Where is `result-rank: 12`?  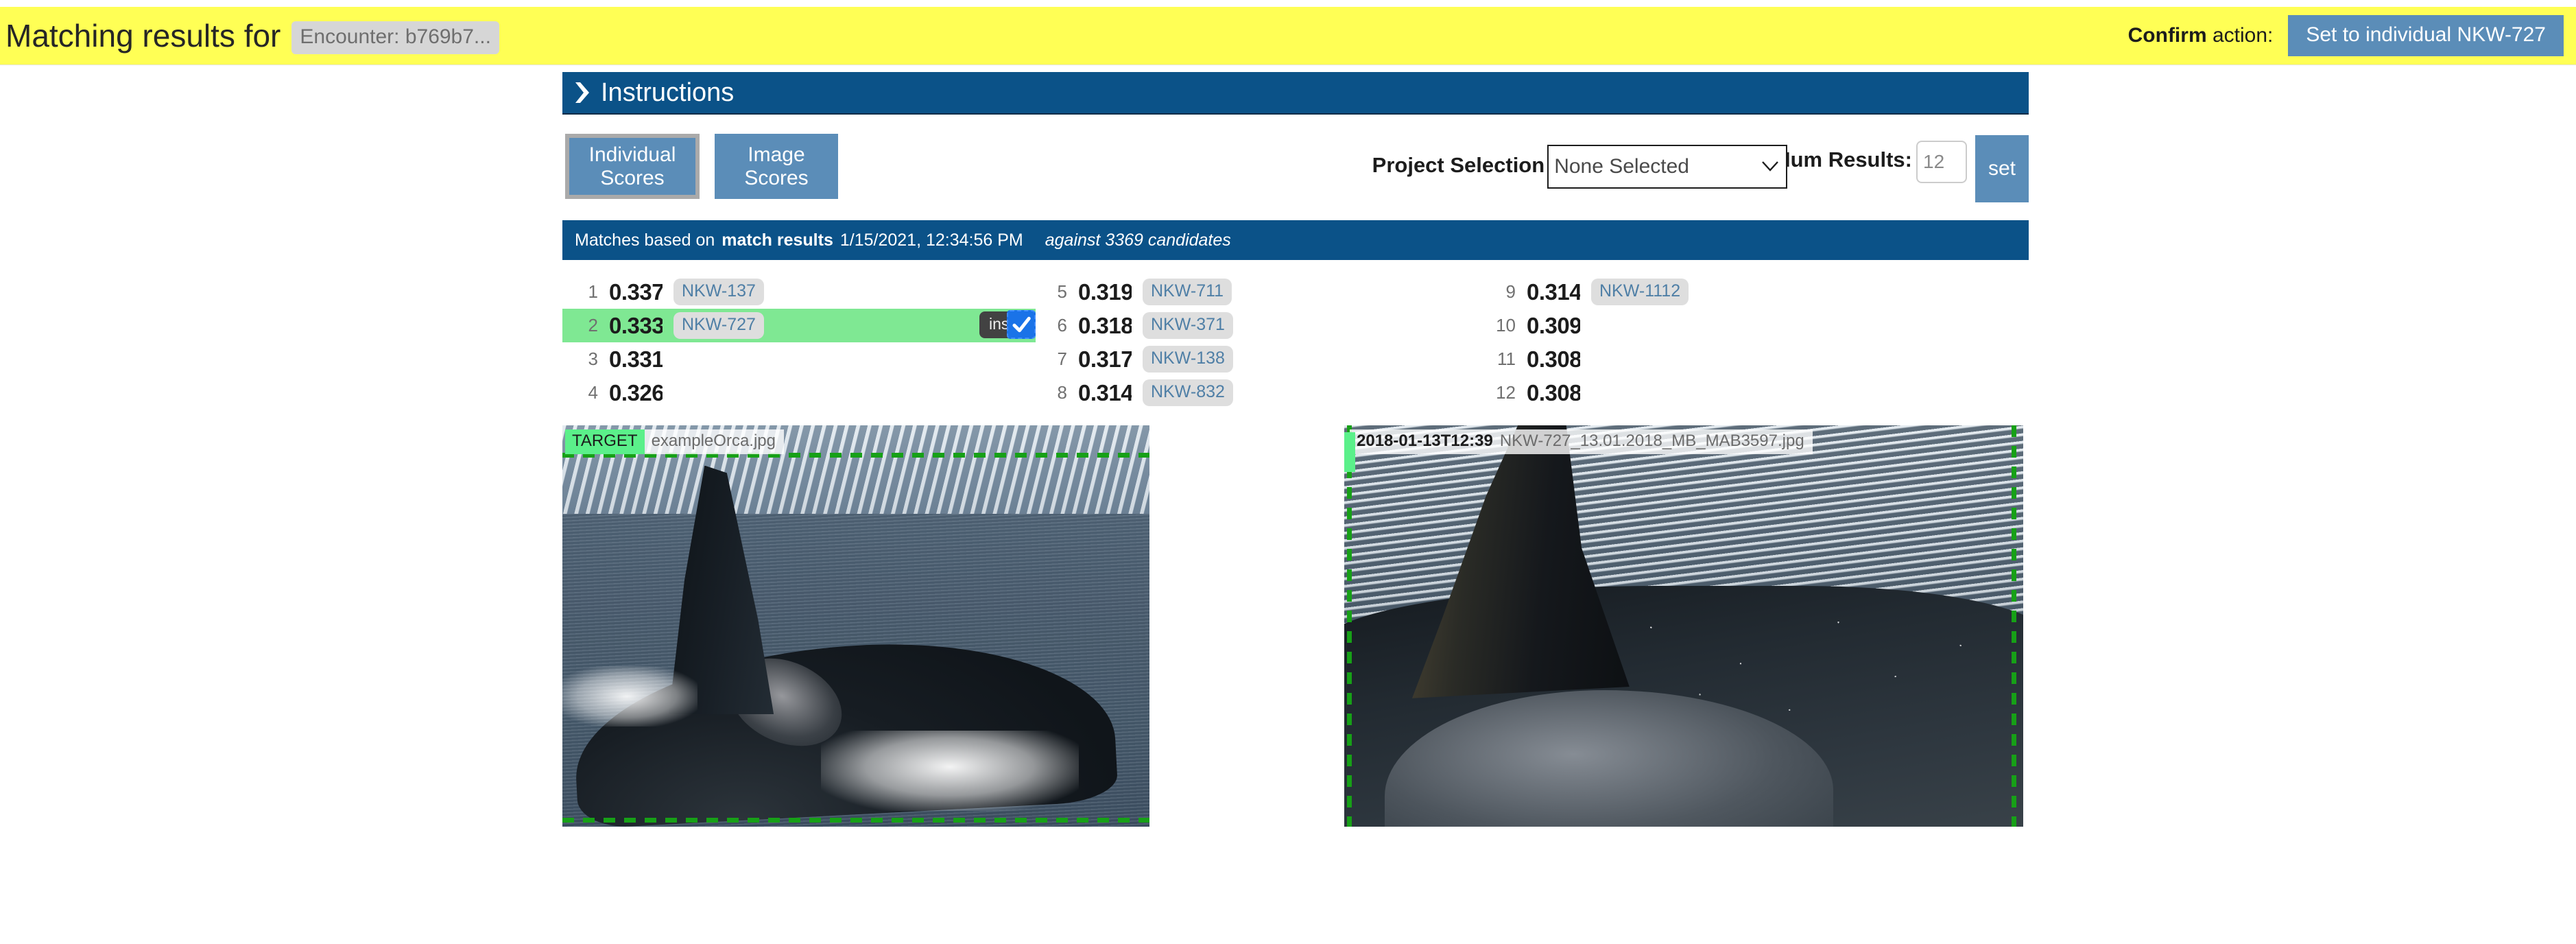
result-rank: 12 is located at coordinates (1506, 392).